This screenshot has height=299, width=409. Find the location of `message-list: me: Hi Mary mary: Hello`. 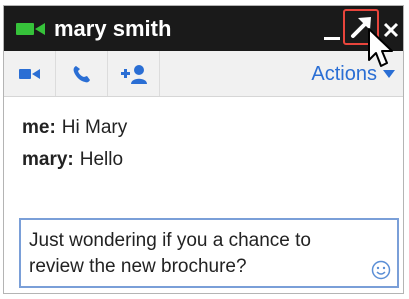

message-list: me: Hi Mary mary: Hello is located at coordinates (74, 148).